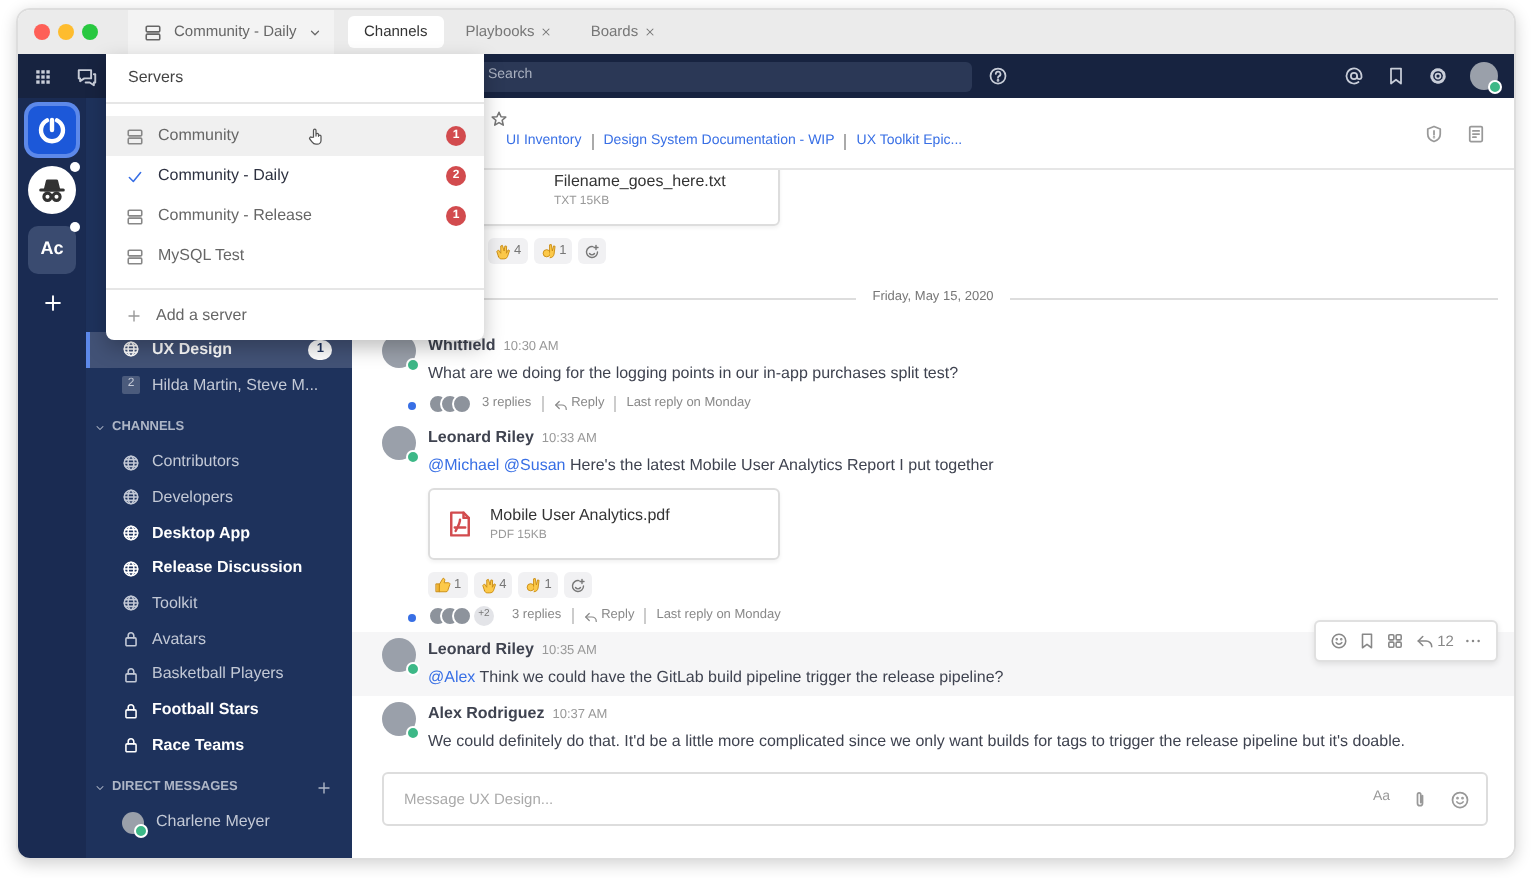 This screenshot has width=1536, height=878. I want to click on grid-icon, so click(43, 76).